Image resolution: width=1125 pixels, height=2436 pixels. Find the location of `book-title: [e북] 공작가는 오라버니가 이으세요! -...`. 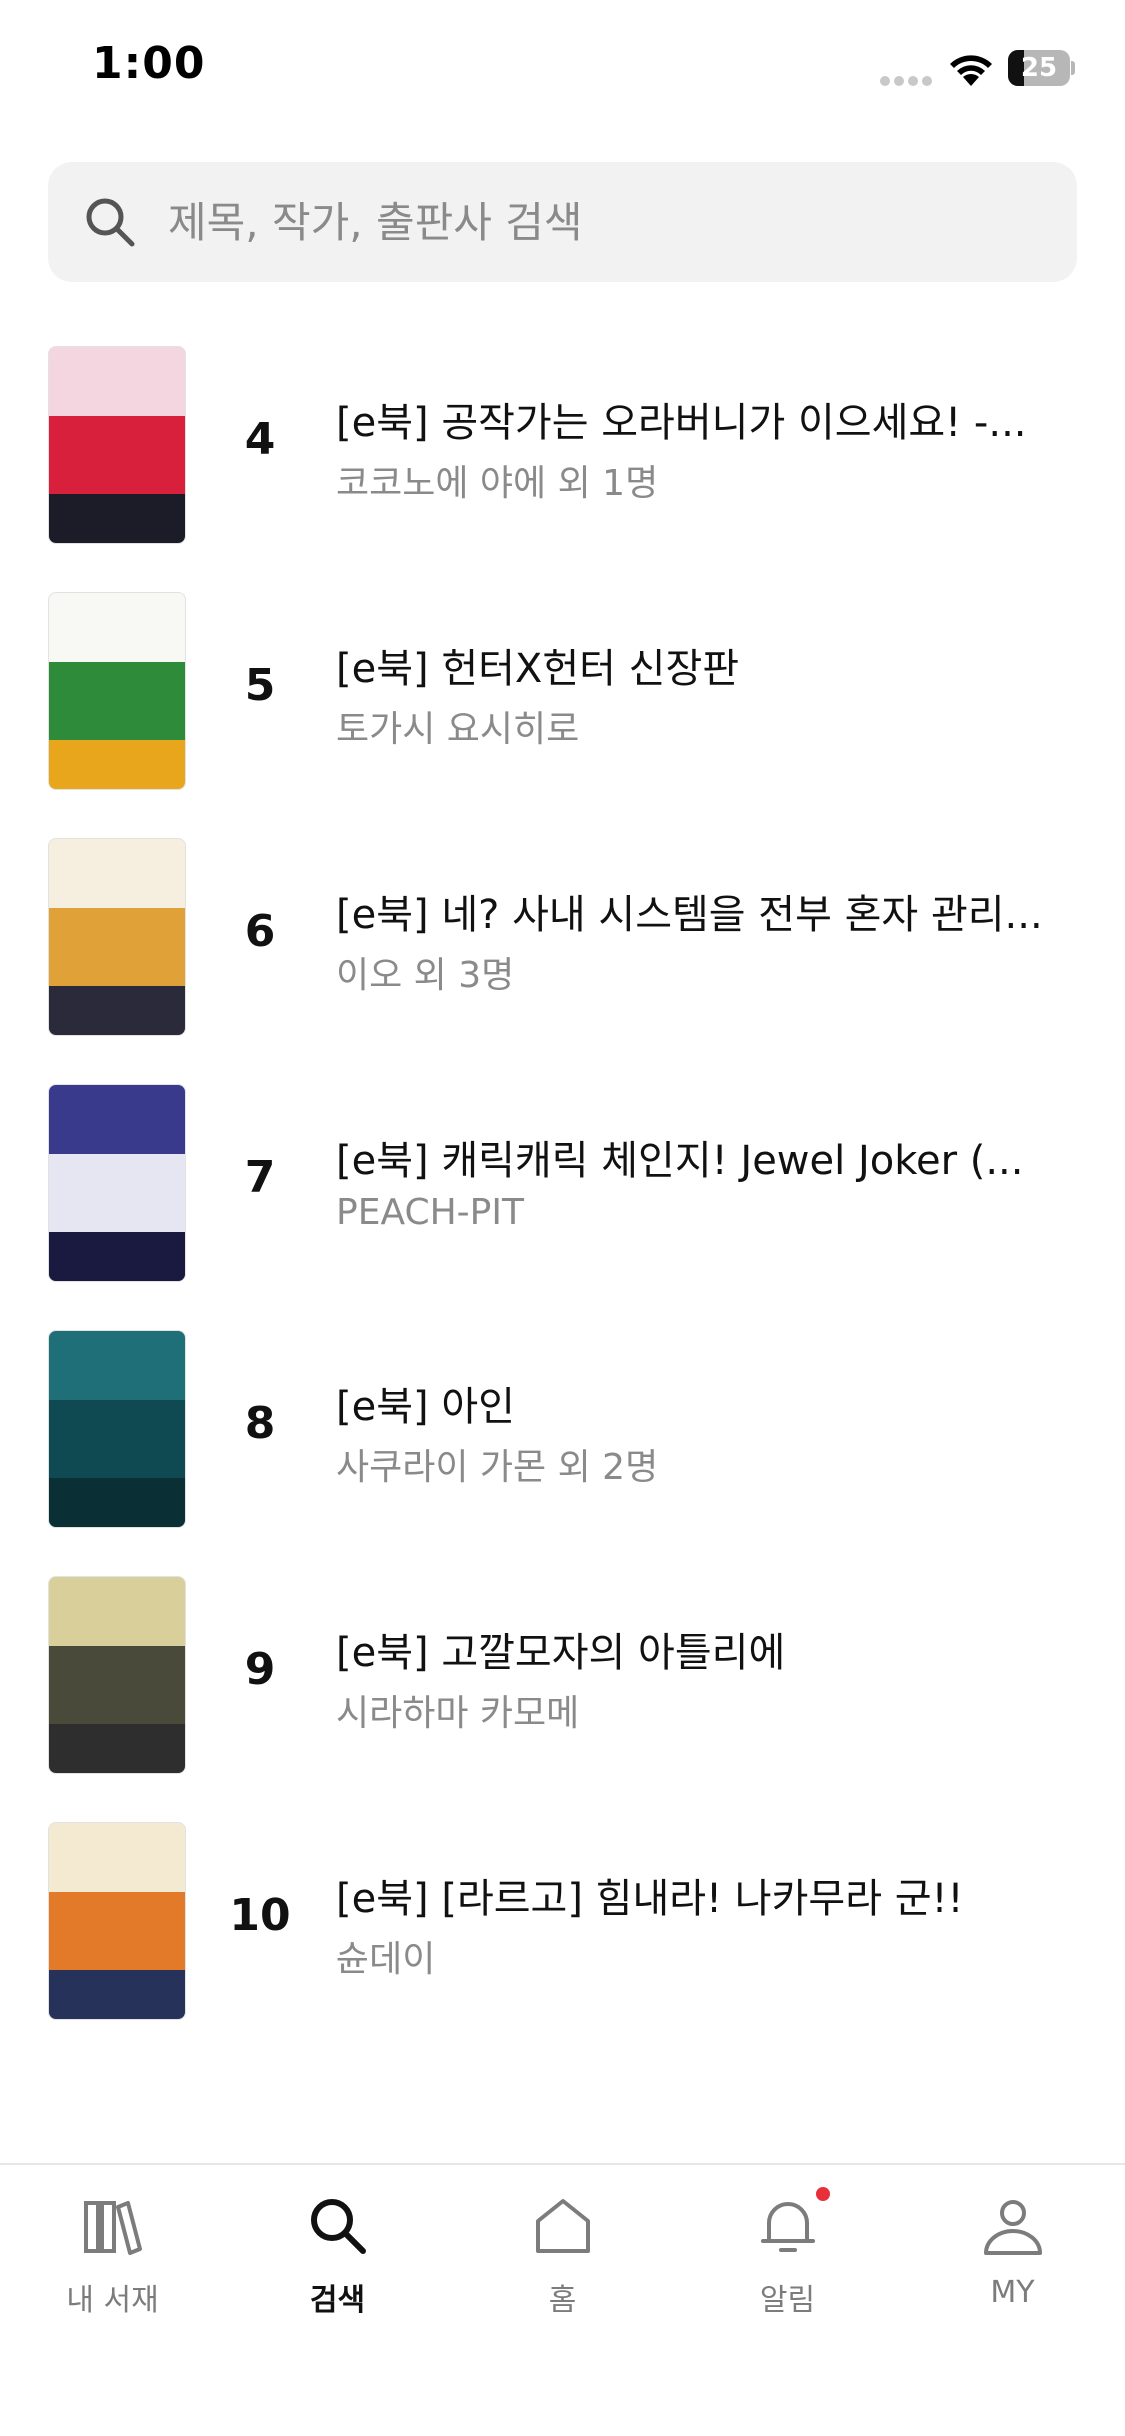

book-title: [e북] 공작가는 오라버니가 이으세요! -... is located at coordinates (706, 419).